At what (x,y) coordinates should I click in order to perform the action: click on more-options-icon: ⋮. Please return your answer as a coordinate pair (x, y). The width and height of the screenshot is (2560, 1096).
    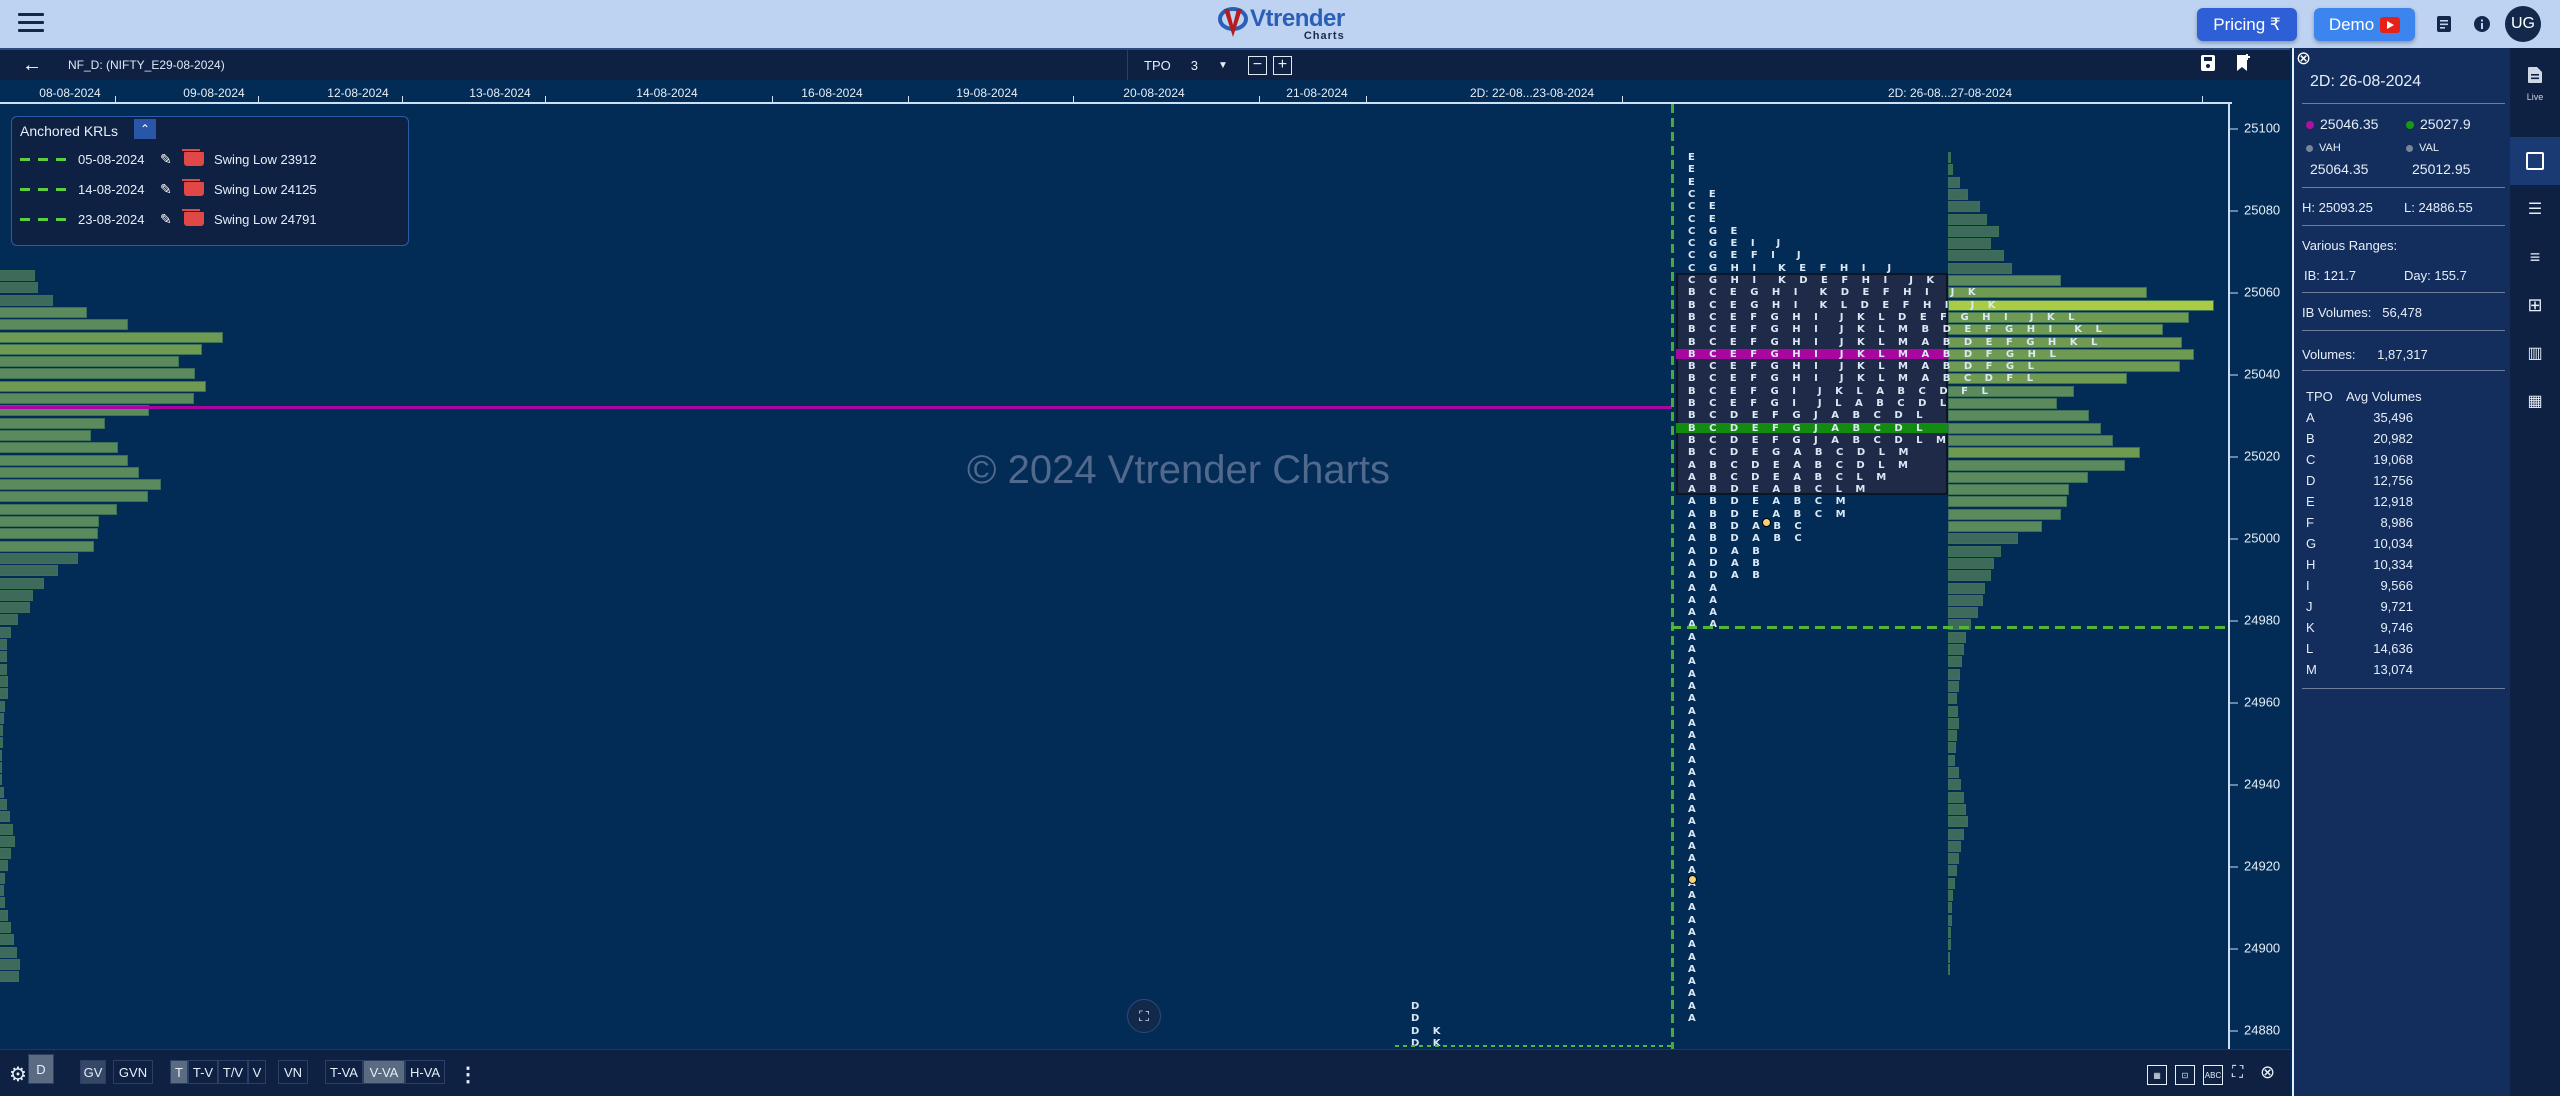
    Looking at the image, I should click on (468, 1074).